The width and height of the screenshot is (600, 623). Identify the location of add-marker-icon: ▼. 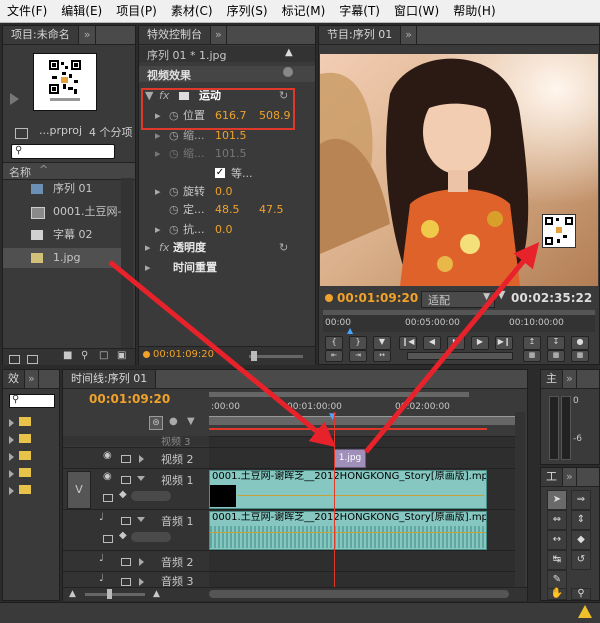
(191, 421).